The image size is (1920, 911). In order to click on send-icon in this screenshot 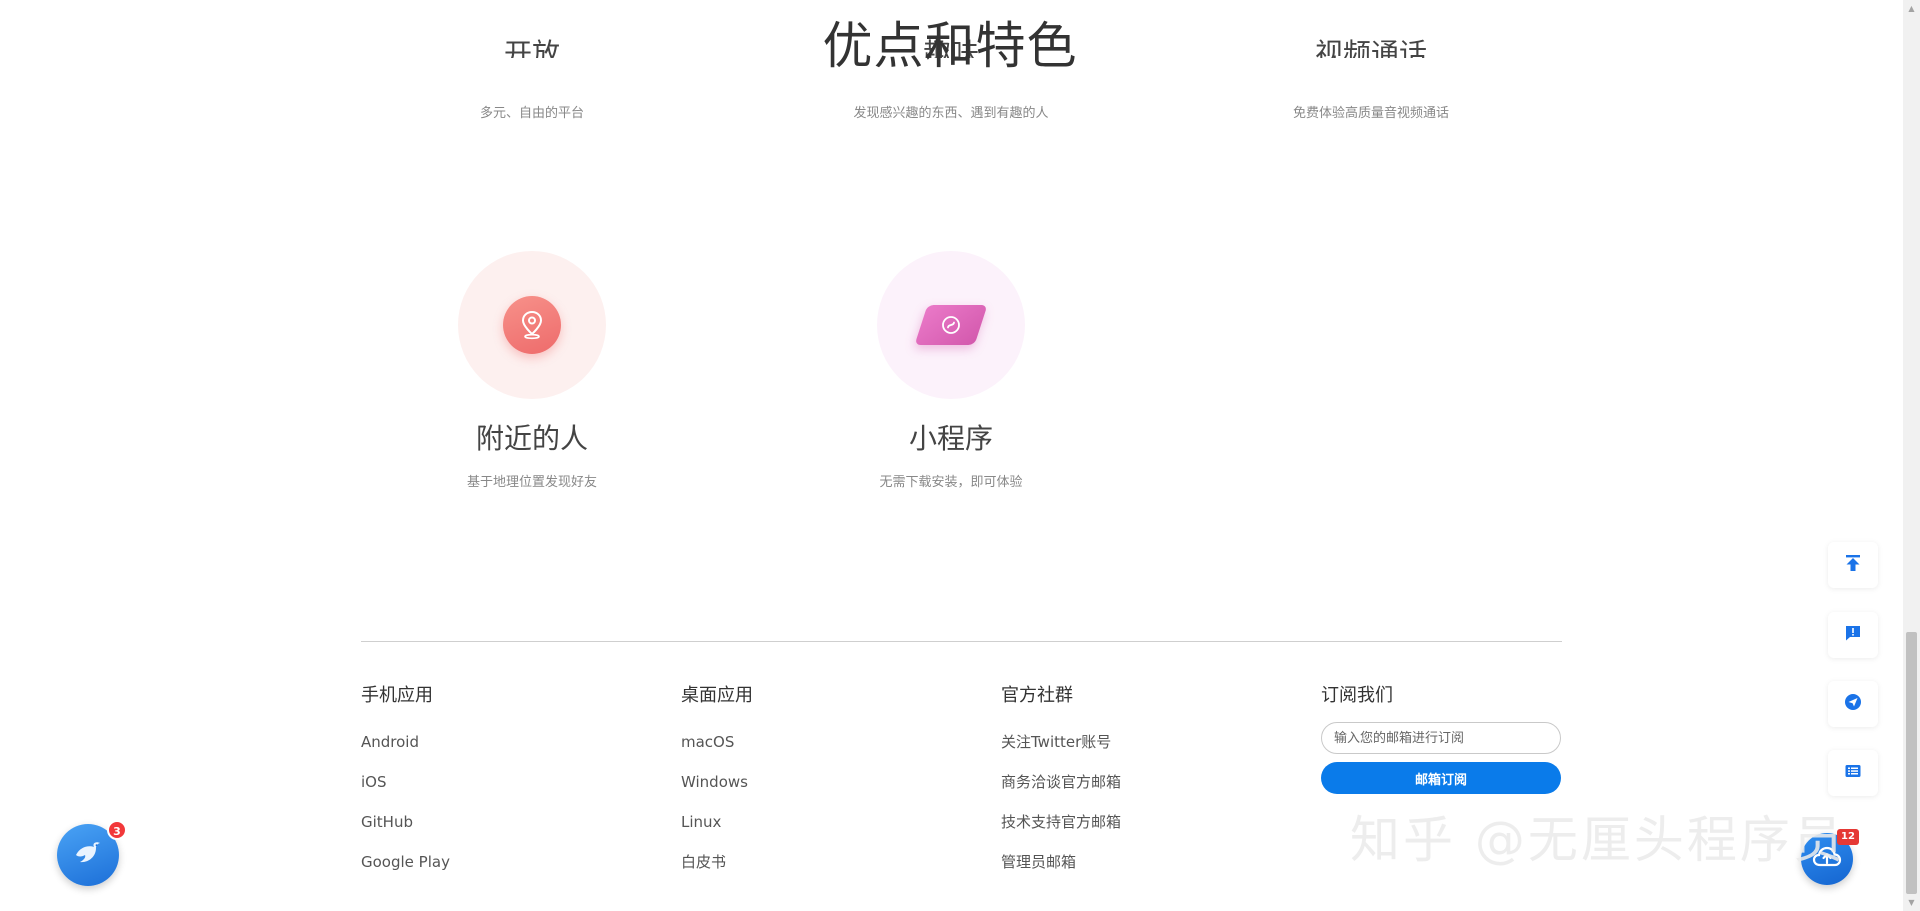, I will do `click(1853, 704)`.